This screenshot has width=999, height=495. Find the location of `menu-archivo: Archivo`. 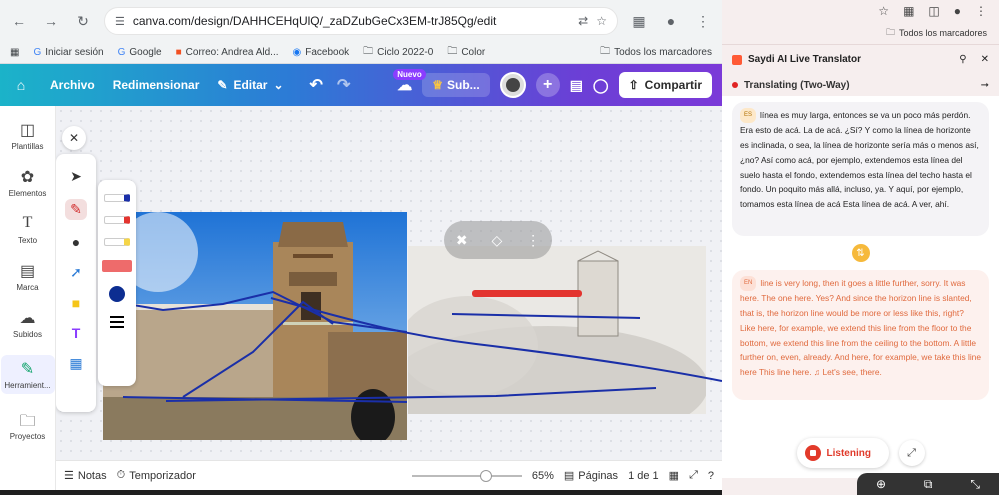

menu-archivo: Archivo is located at coordinates (72, 85).